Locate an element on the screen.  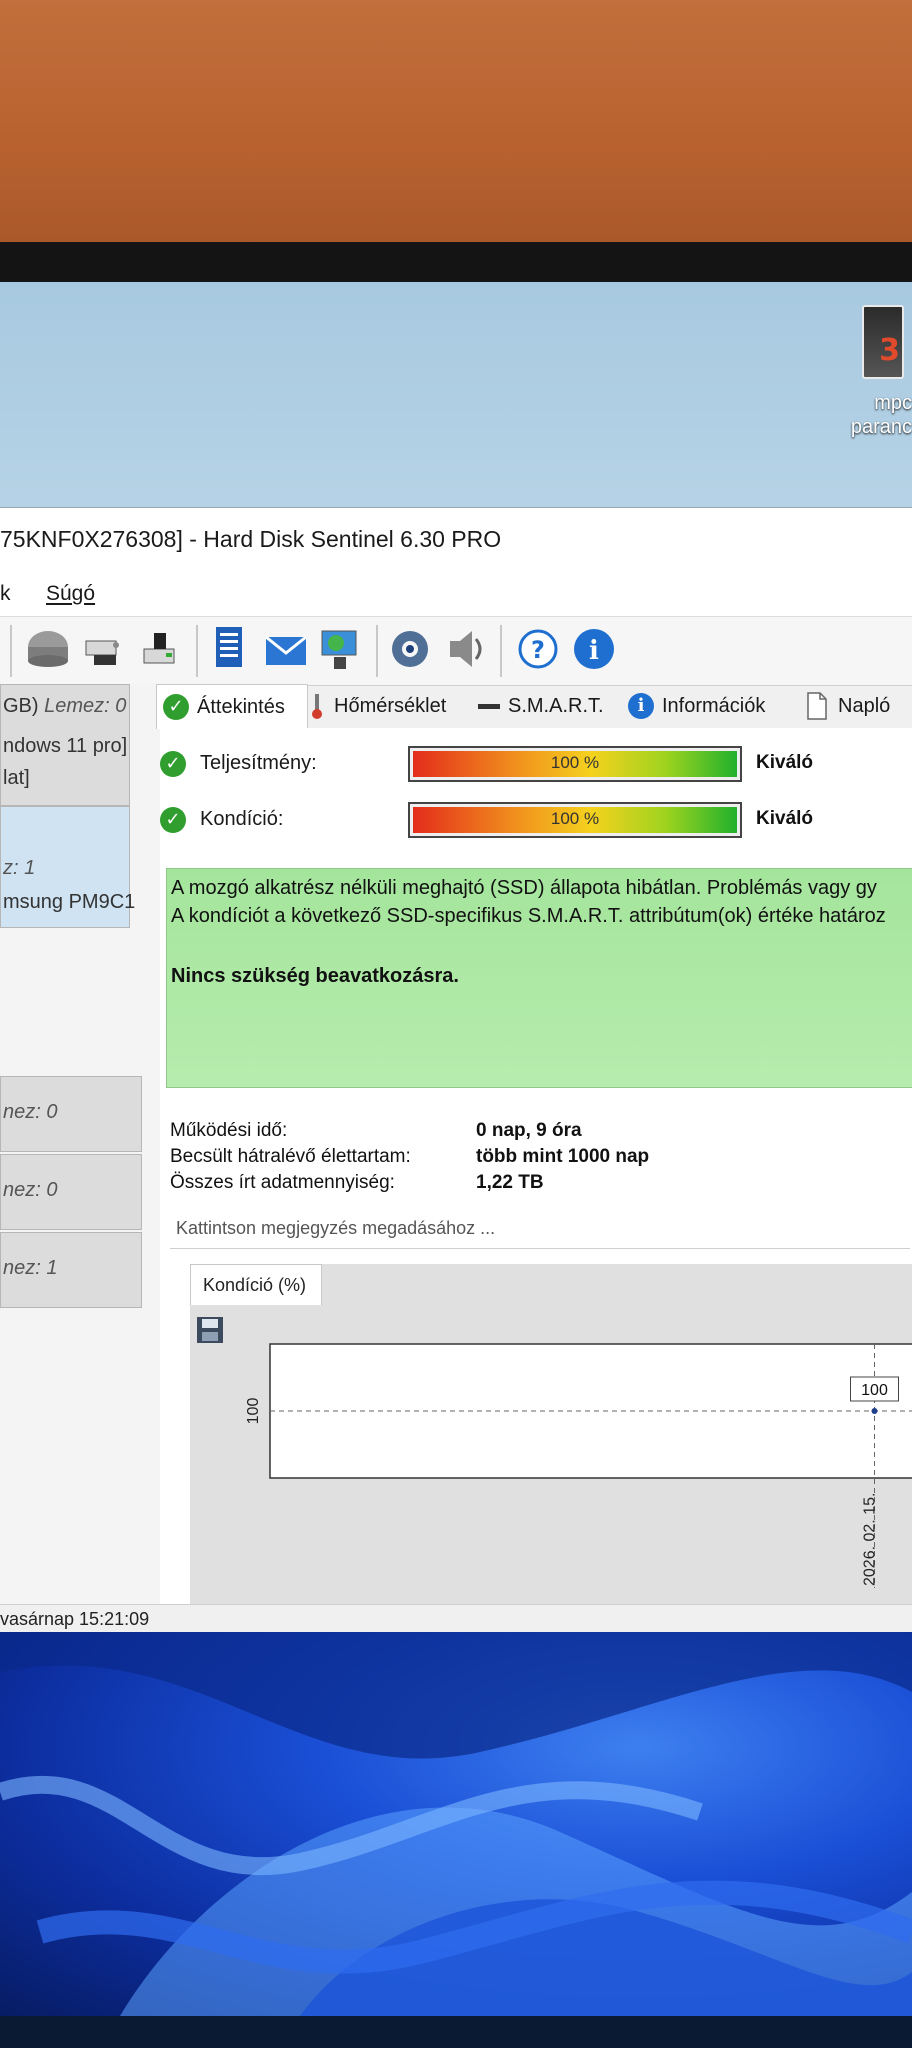
email-icon is located at coordinates (286, 649).